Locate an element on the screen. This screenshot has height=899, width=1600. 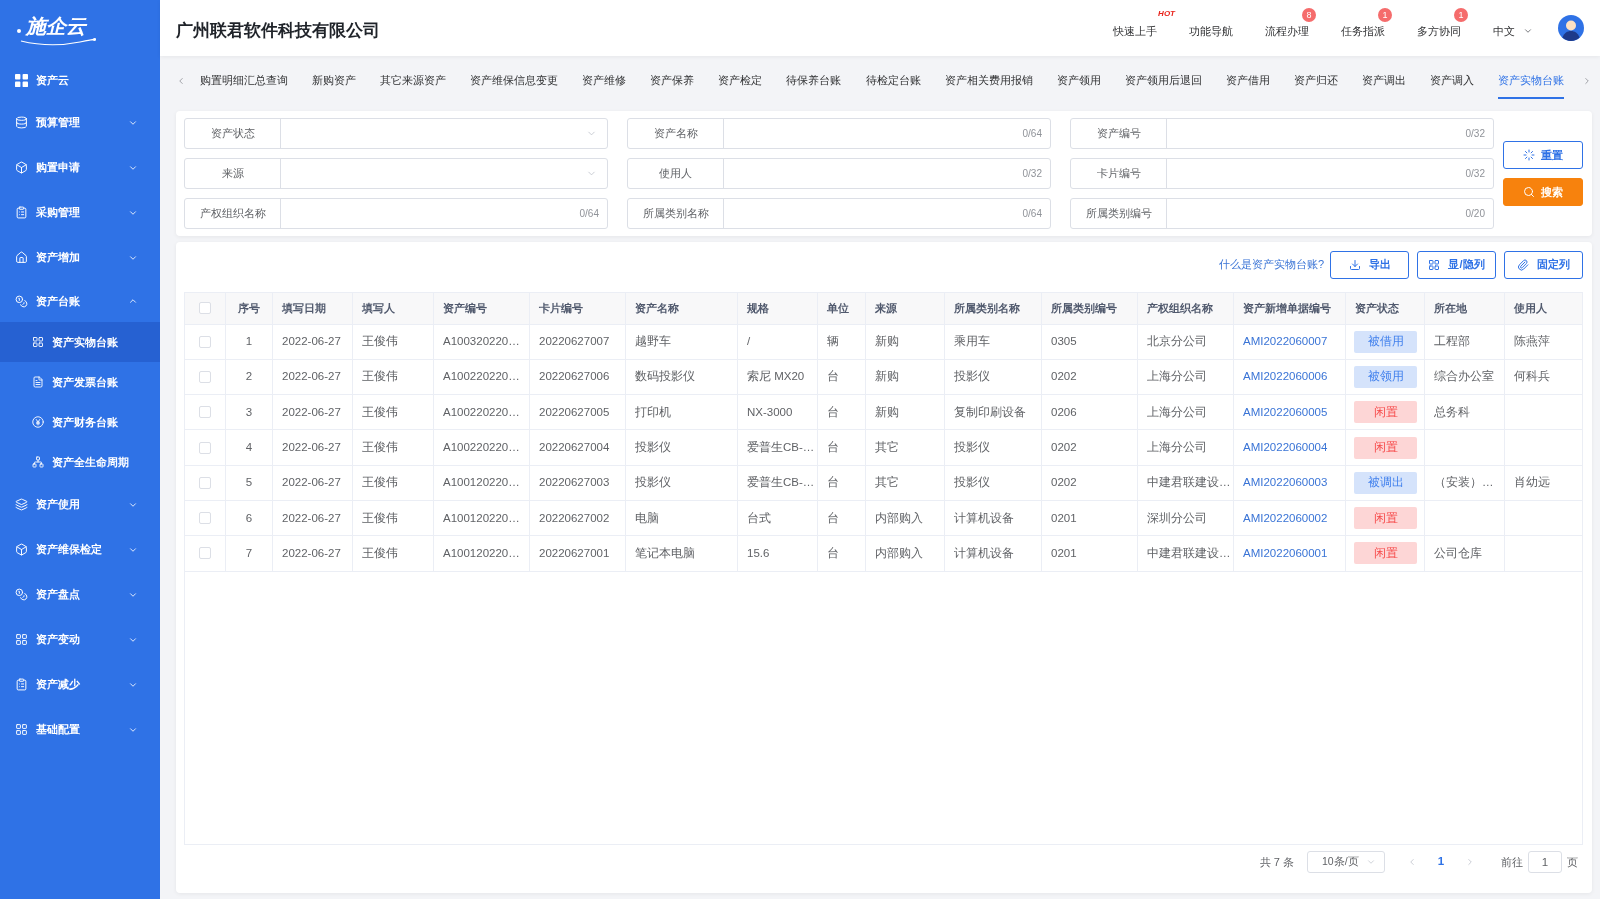
tab: 资产调入 is located at coordinates (1451, 81).